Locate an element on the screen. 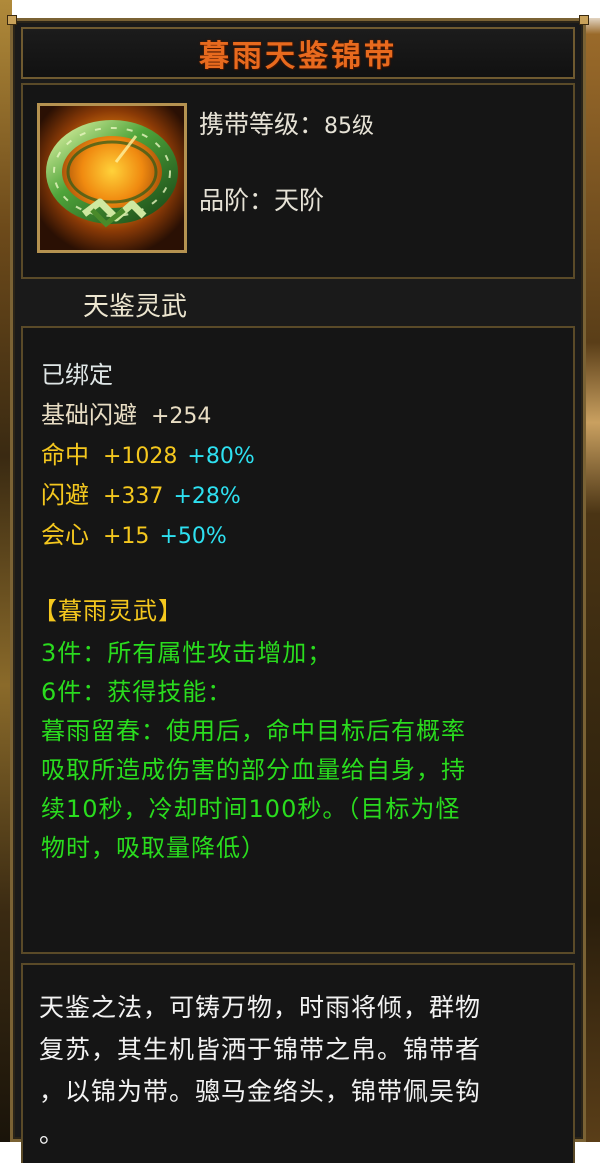 This screenshot has height=1163, width=600. stat-value: +254 is located at coordinates (181, 416).